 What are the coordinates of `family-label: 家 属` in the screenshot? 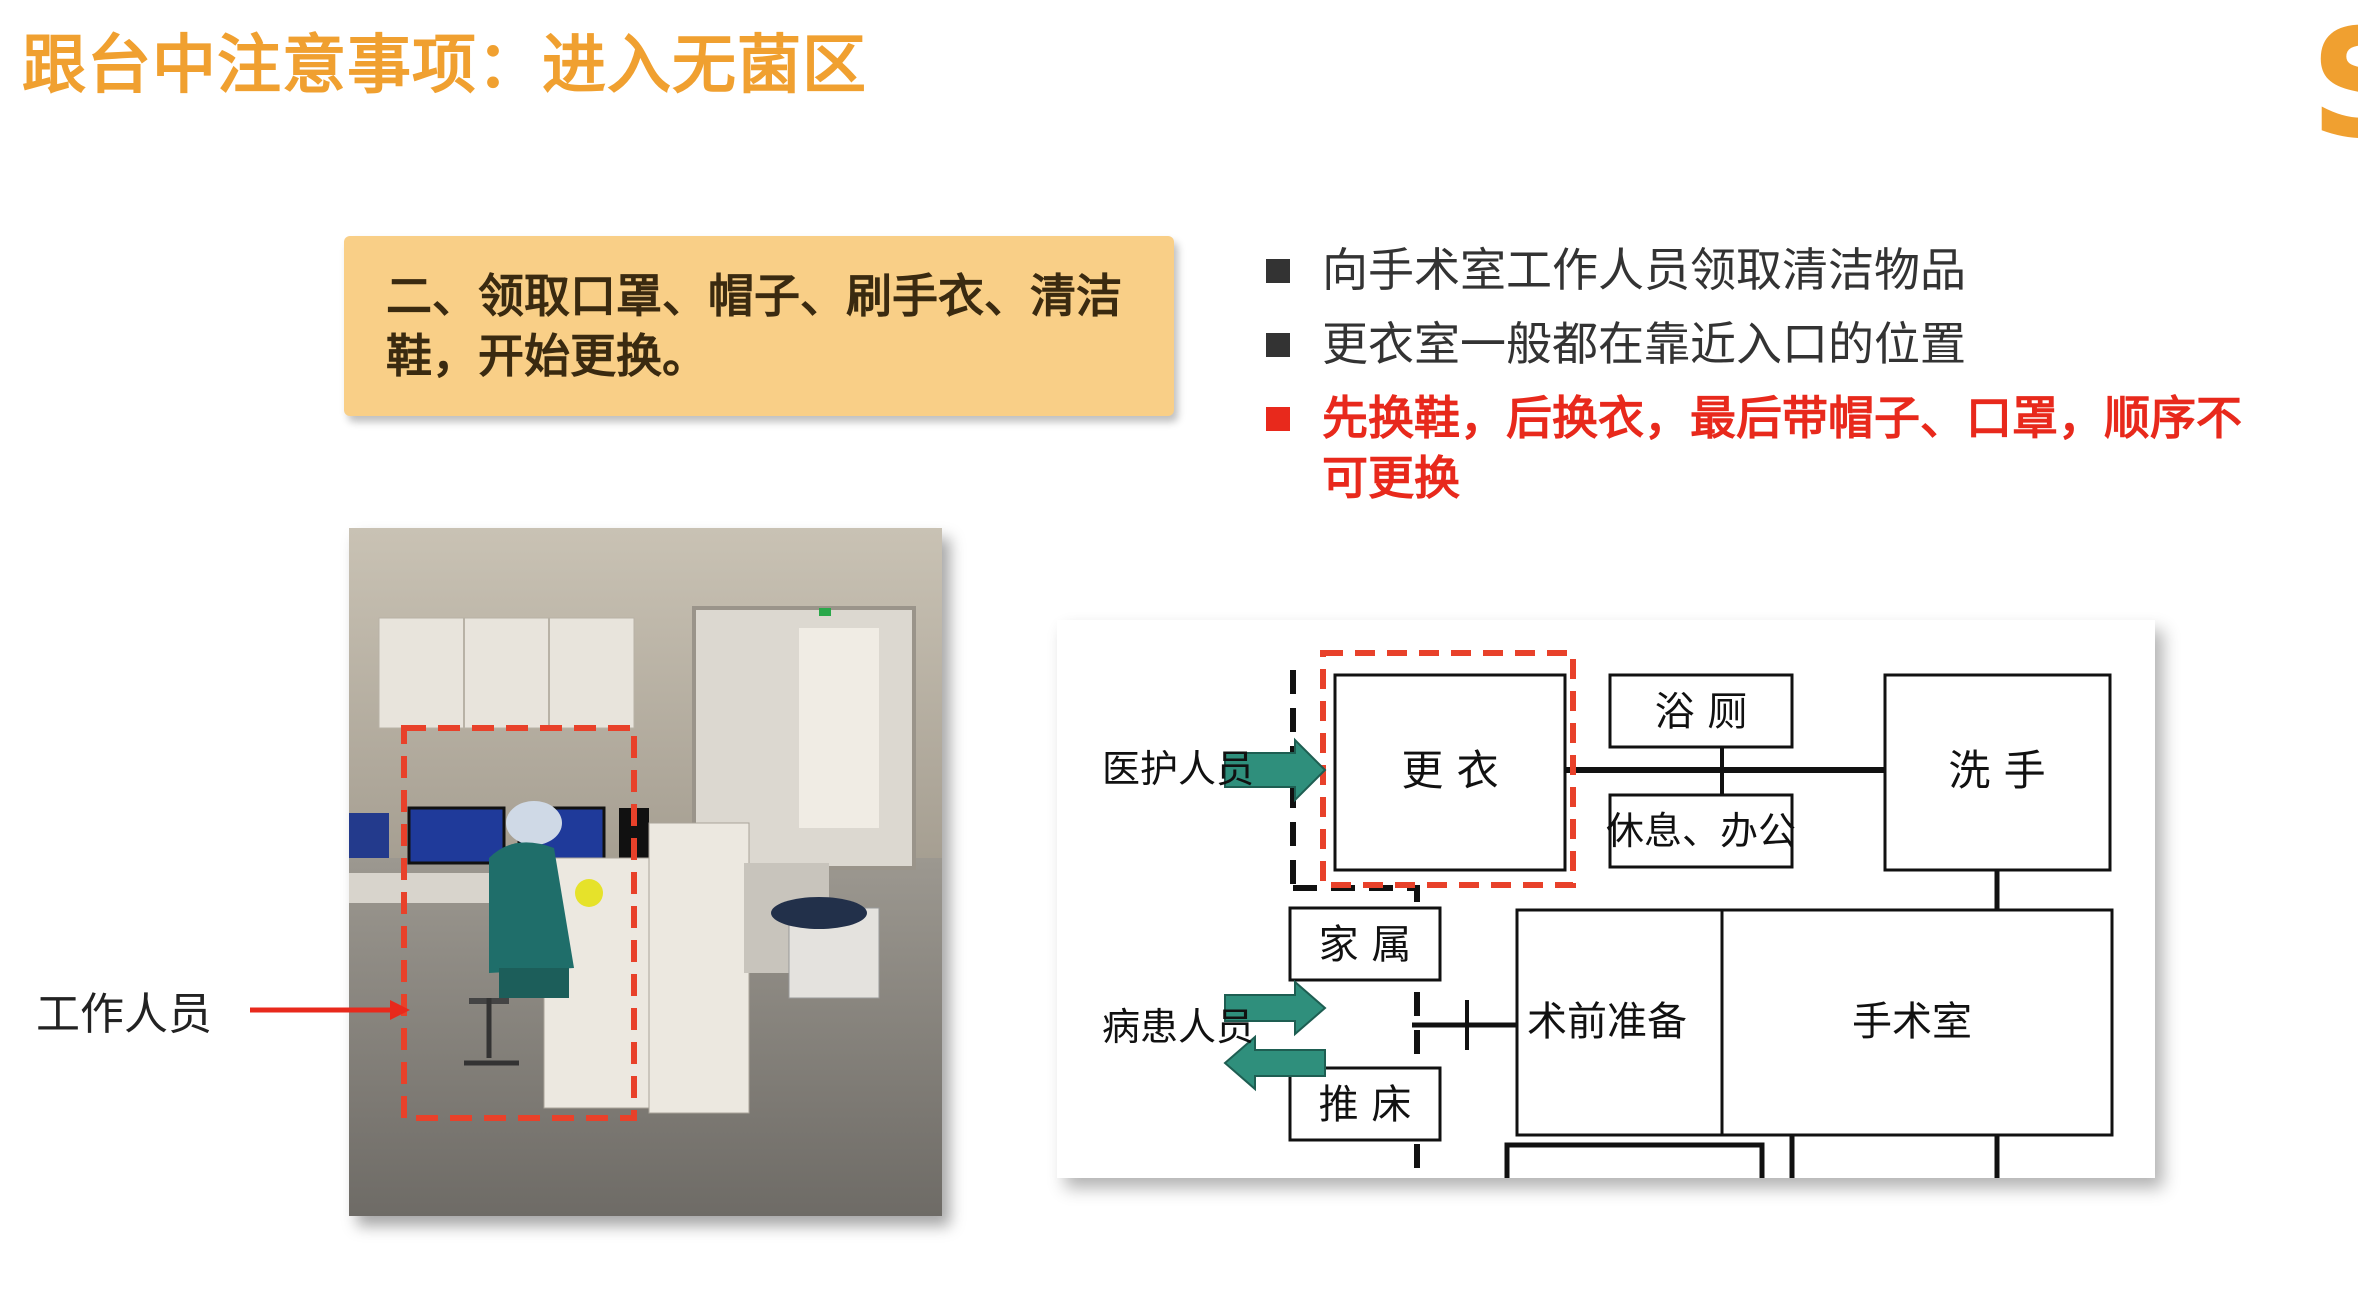 It's located at (1365, 945).